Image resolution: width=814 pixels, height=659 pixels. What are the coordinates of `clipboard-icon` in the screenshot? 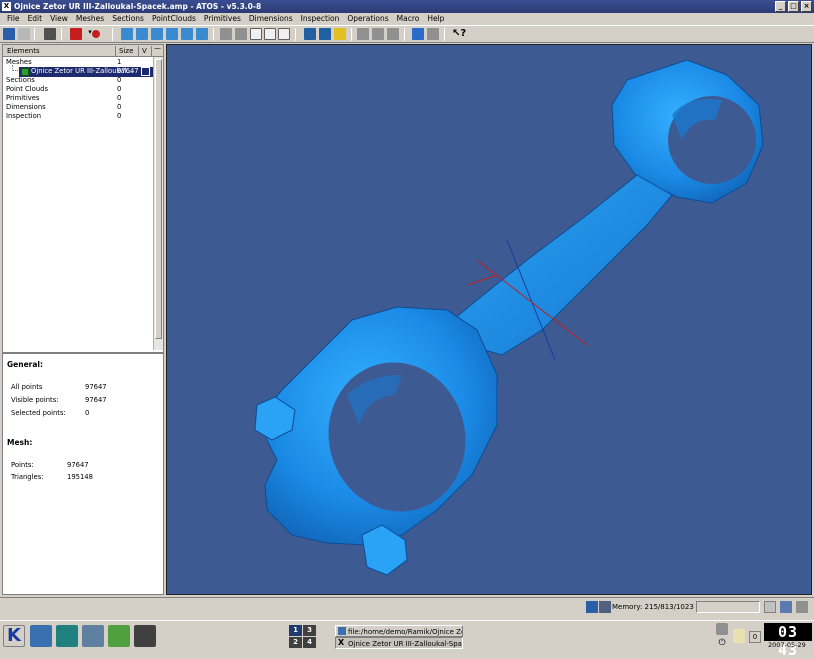 It's located at (739, 636).